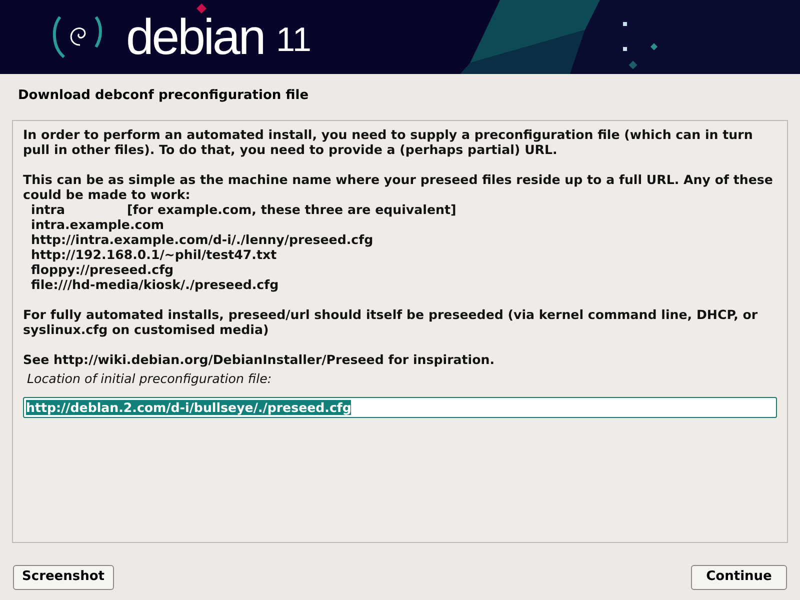 This screenshot has height=600, width=800. I want to click on example-value: intra.example.com, so click(97, 224).